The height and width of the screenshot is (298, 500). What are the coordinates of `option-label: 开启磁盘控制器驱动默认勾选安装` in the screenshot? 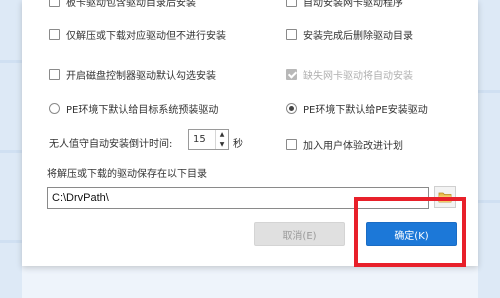 It's located at (141, 76).